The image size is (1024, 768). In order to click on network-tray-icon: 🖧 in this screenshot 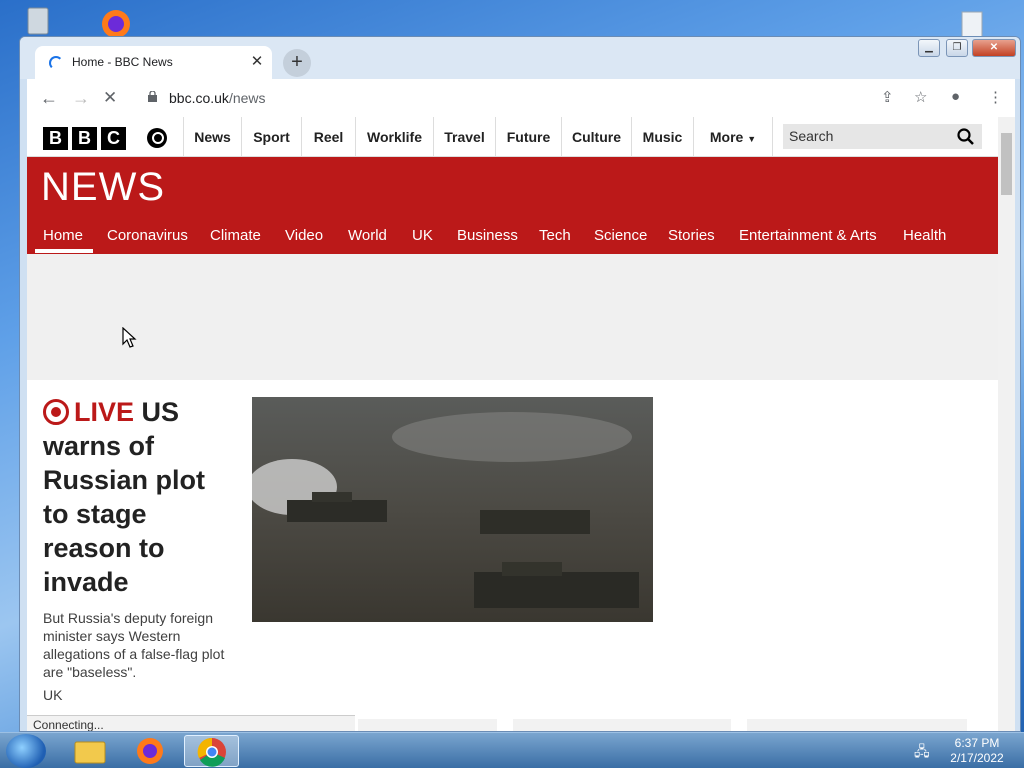, I will do `click(922, 753)`.